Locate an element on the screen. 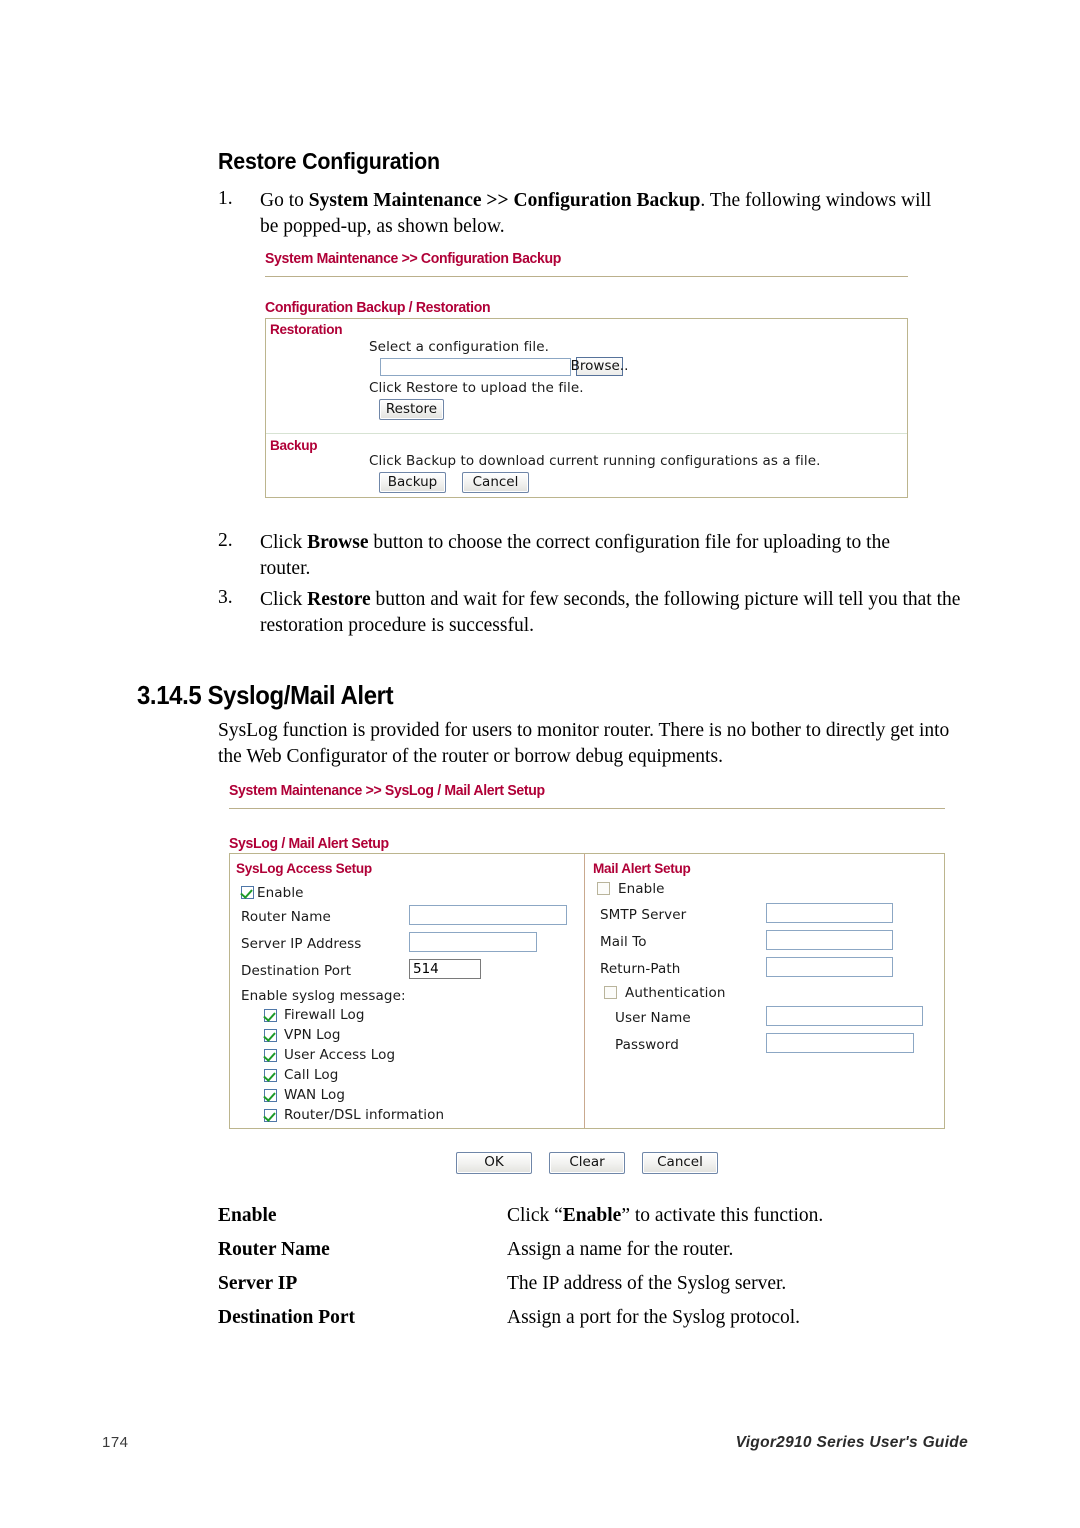  destination-port-input is located at coordinates (445, 969).